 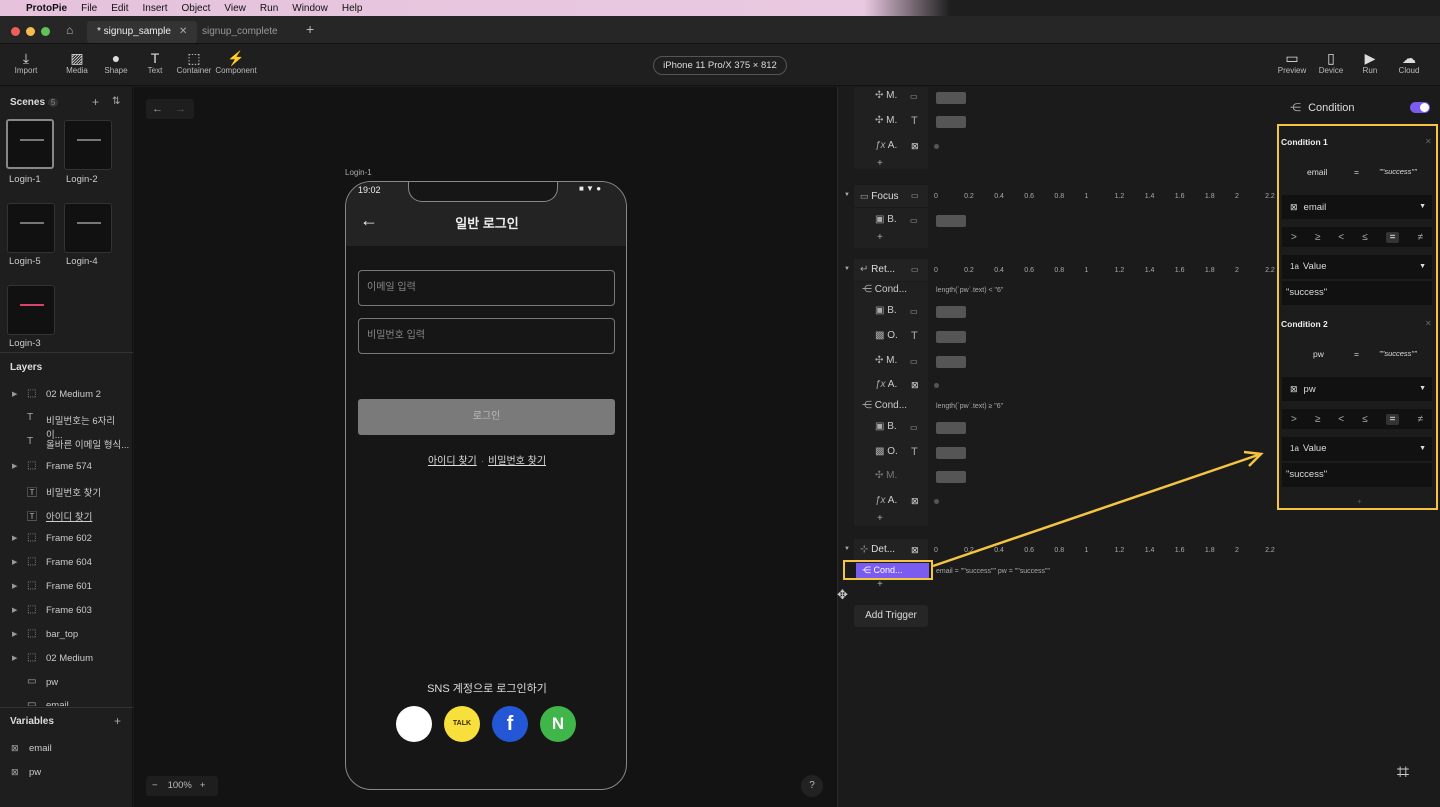 I want to click on condition-header-text: Condition, so click(x=1331, y=108).